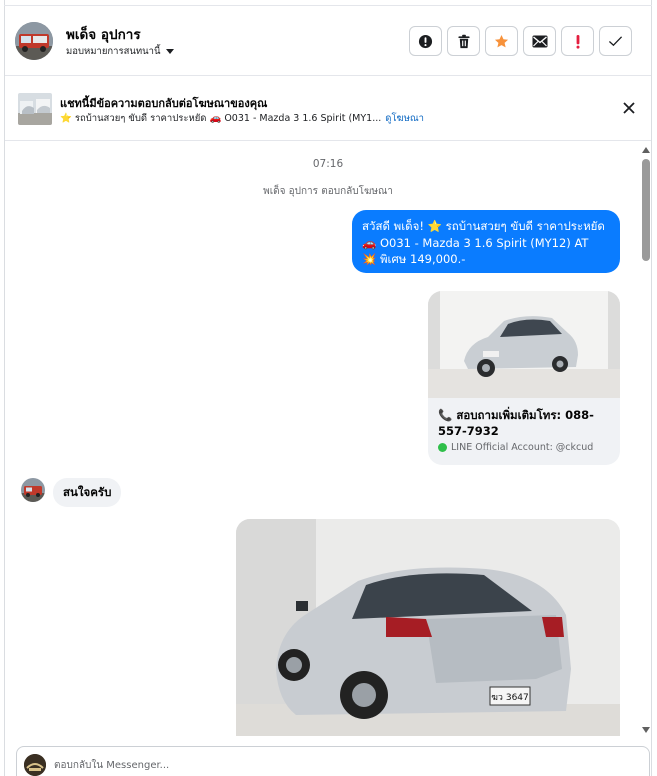 This screenshot has width=657, height=776. What do you see at coordinates (520, 41) in the screenshot?
I see `conversation-actions` at bounding box center [520, 41].